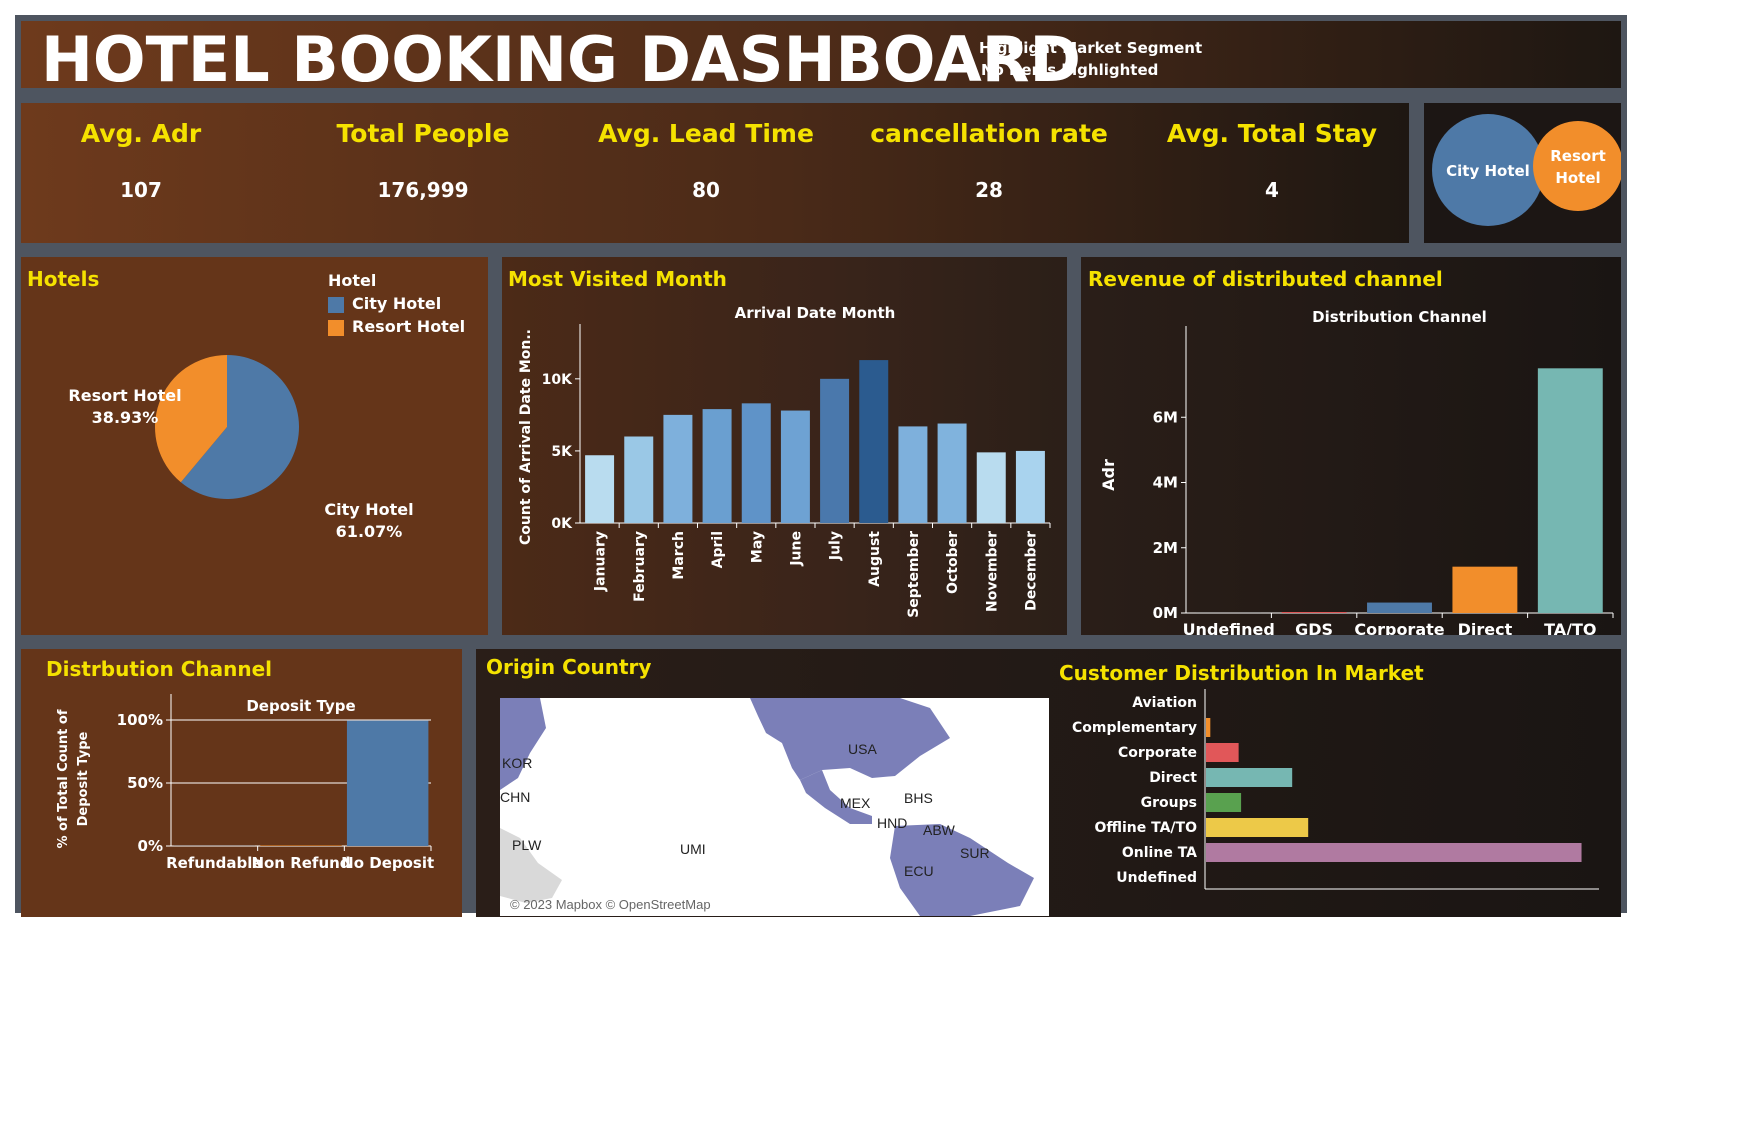  I want to click on x-tick-label: May, so click(757, 547).